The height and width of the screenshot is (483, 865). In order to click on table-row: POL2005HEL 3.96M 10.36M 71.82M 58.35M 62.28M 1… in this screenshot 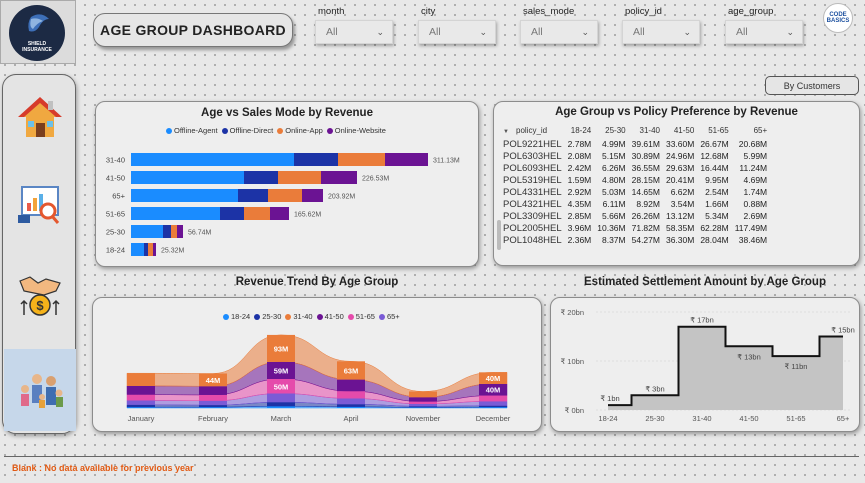, I will do `click(636, 228)`.